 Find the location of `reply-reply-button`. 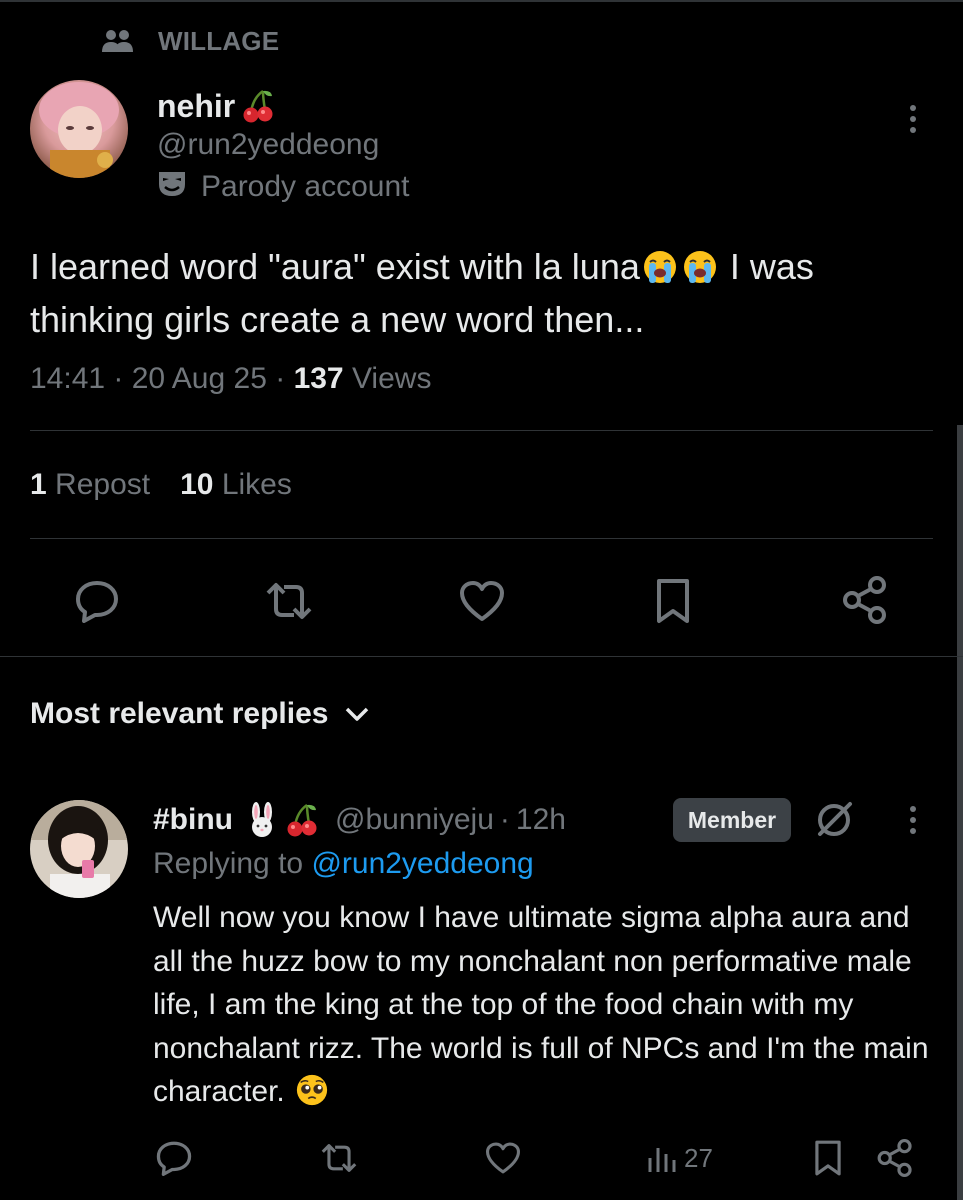

reply-reply-button is located at coordinates (174, 1158).